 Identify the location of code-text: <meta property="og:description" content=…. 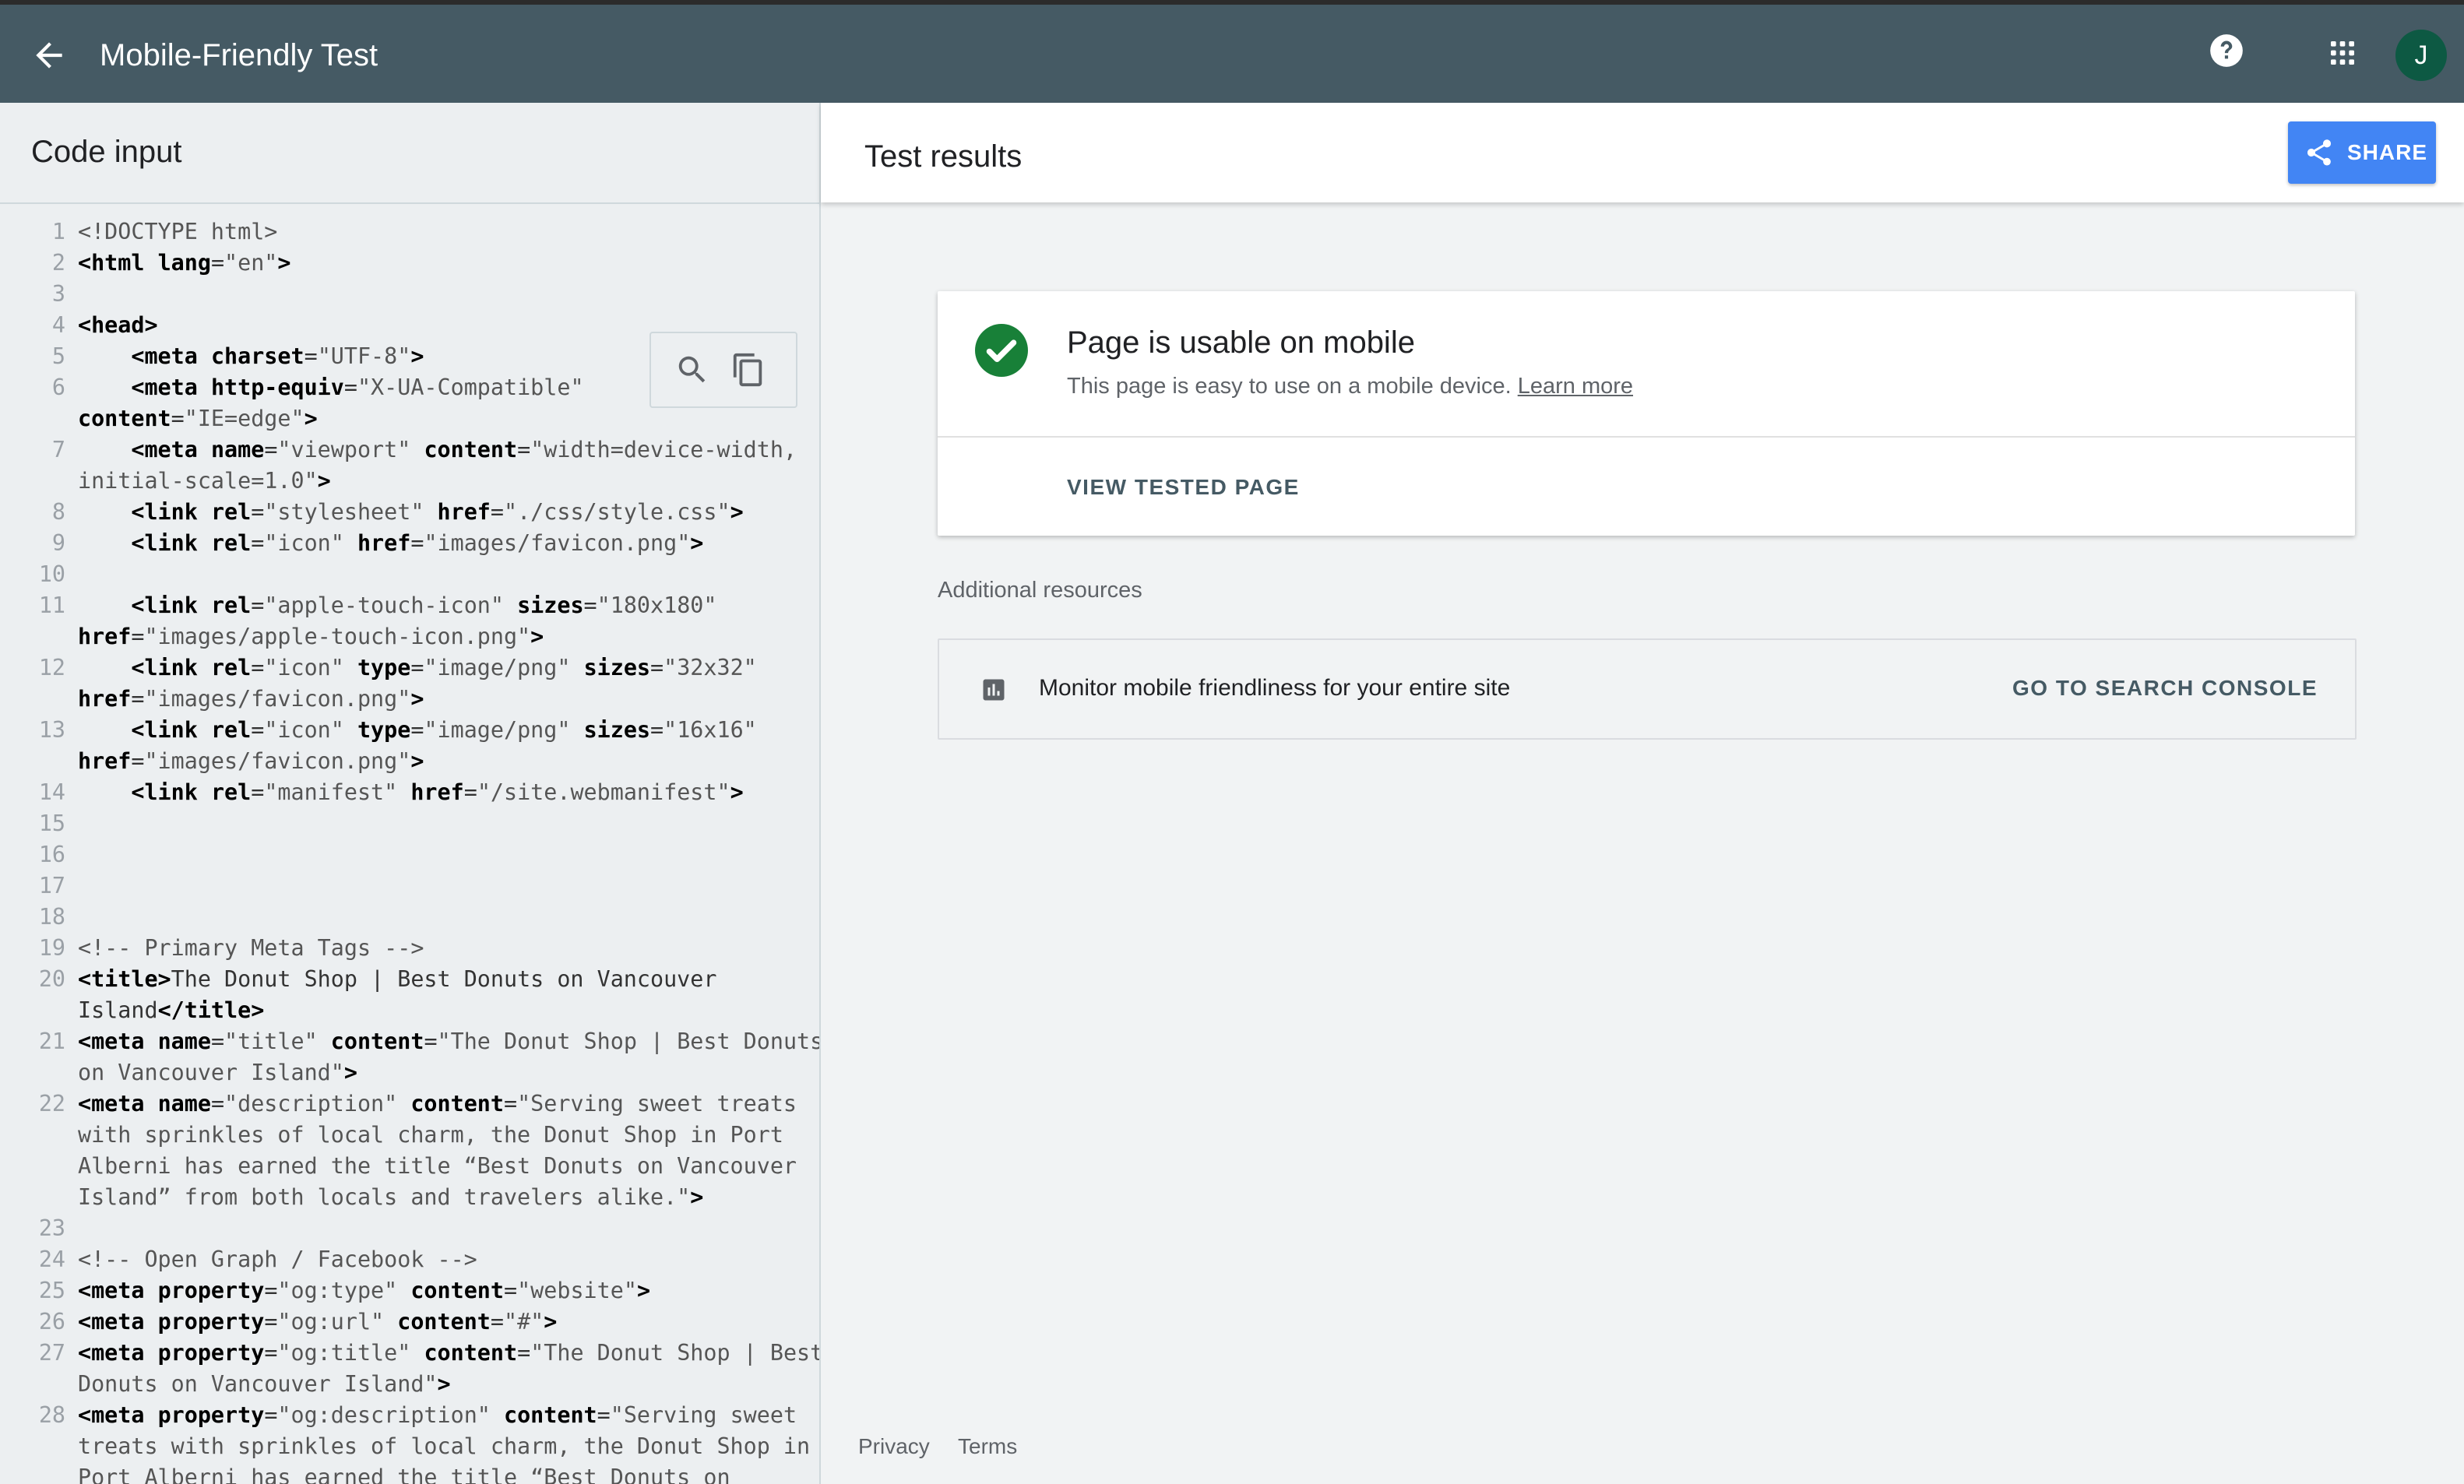
(437, 1415).